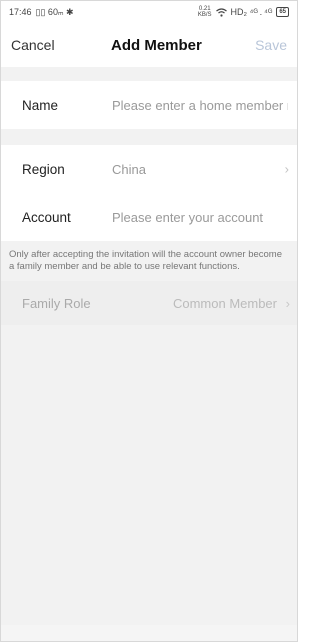 The image size is (320, 642). I want to click on cancel-button: Cancel, so click(33, 45).